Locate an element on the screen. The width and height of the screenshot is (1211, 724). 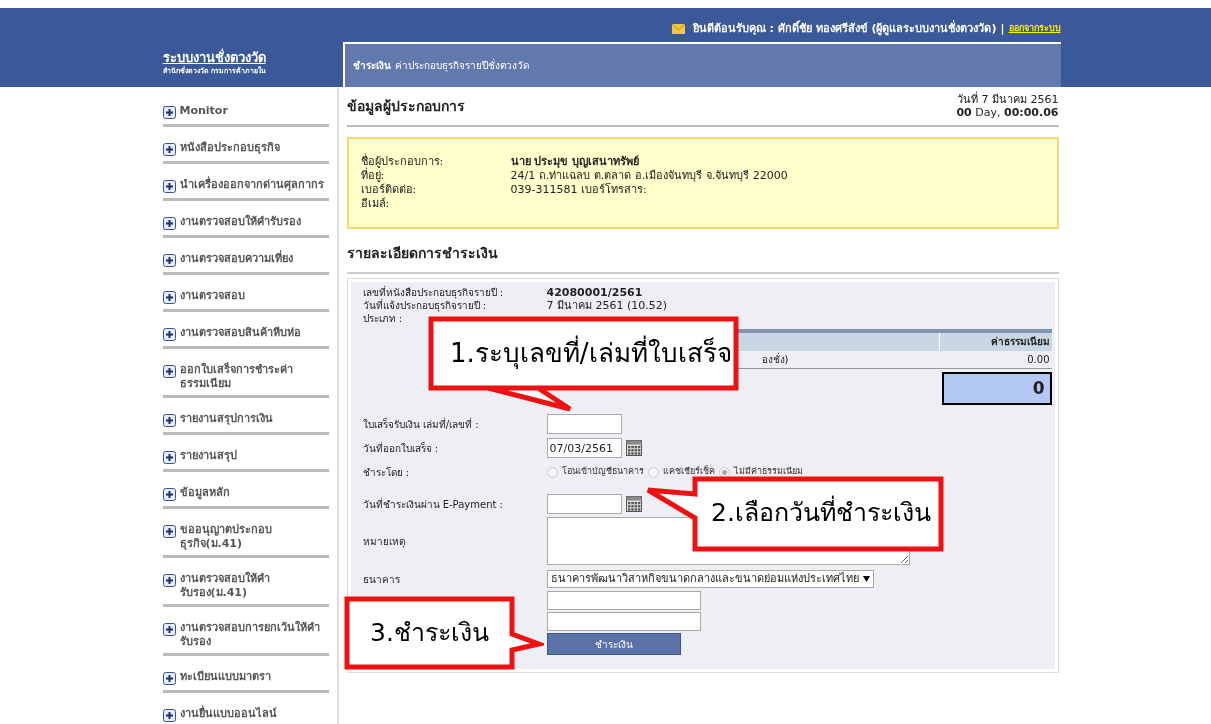
payment-date-field is located at coordinates (584, 504).